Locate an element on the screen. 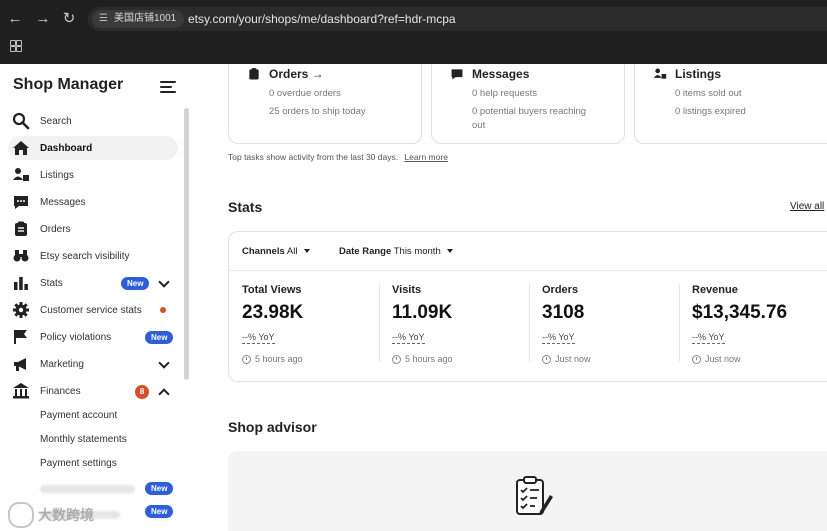 The width and height of the screenshot is (827, 531). sidebar-item-label: Stats is located at coordinates (51, 283).